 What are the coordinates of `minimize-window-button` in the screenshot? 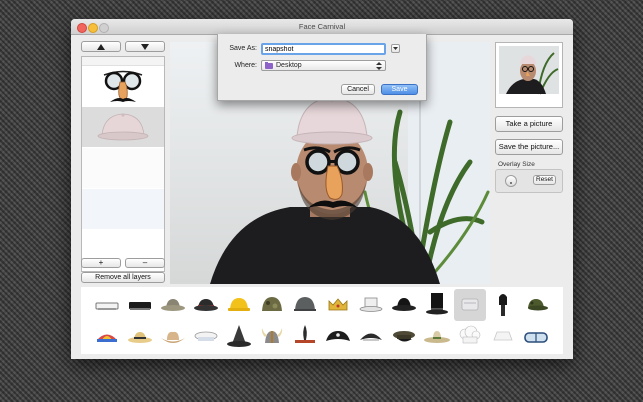 It's located at (93, 27).